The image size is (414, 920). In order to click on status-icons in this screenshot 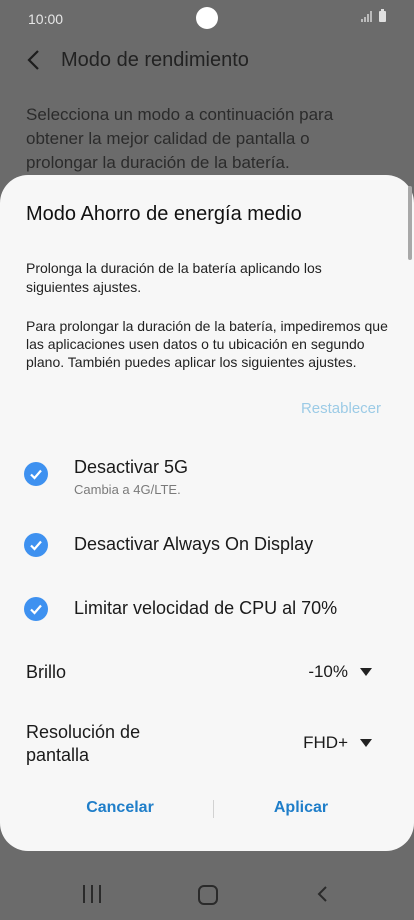, I will do `click(373, 15)`.